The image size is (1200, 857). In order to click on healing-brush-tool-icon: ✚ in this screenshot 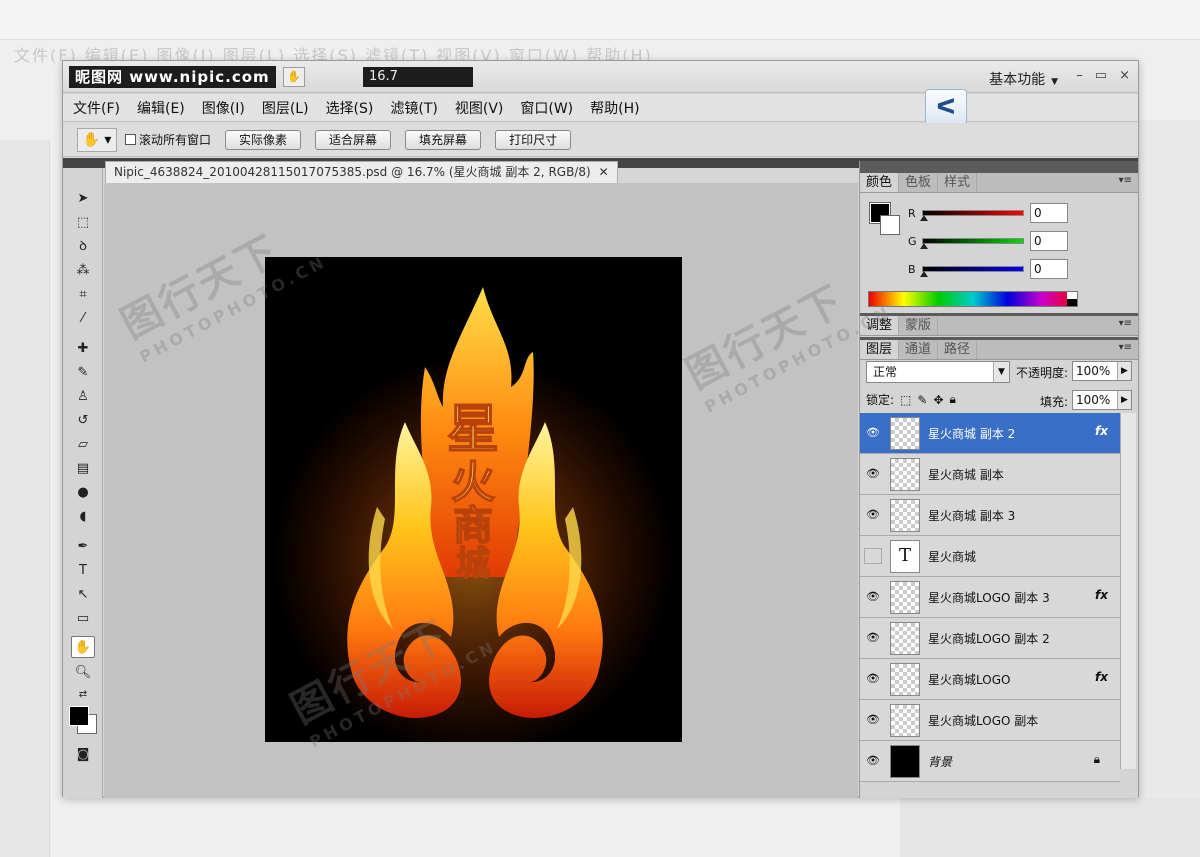, I will do `click(83, 349)`.